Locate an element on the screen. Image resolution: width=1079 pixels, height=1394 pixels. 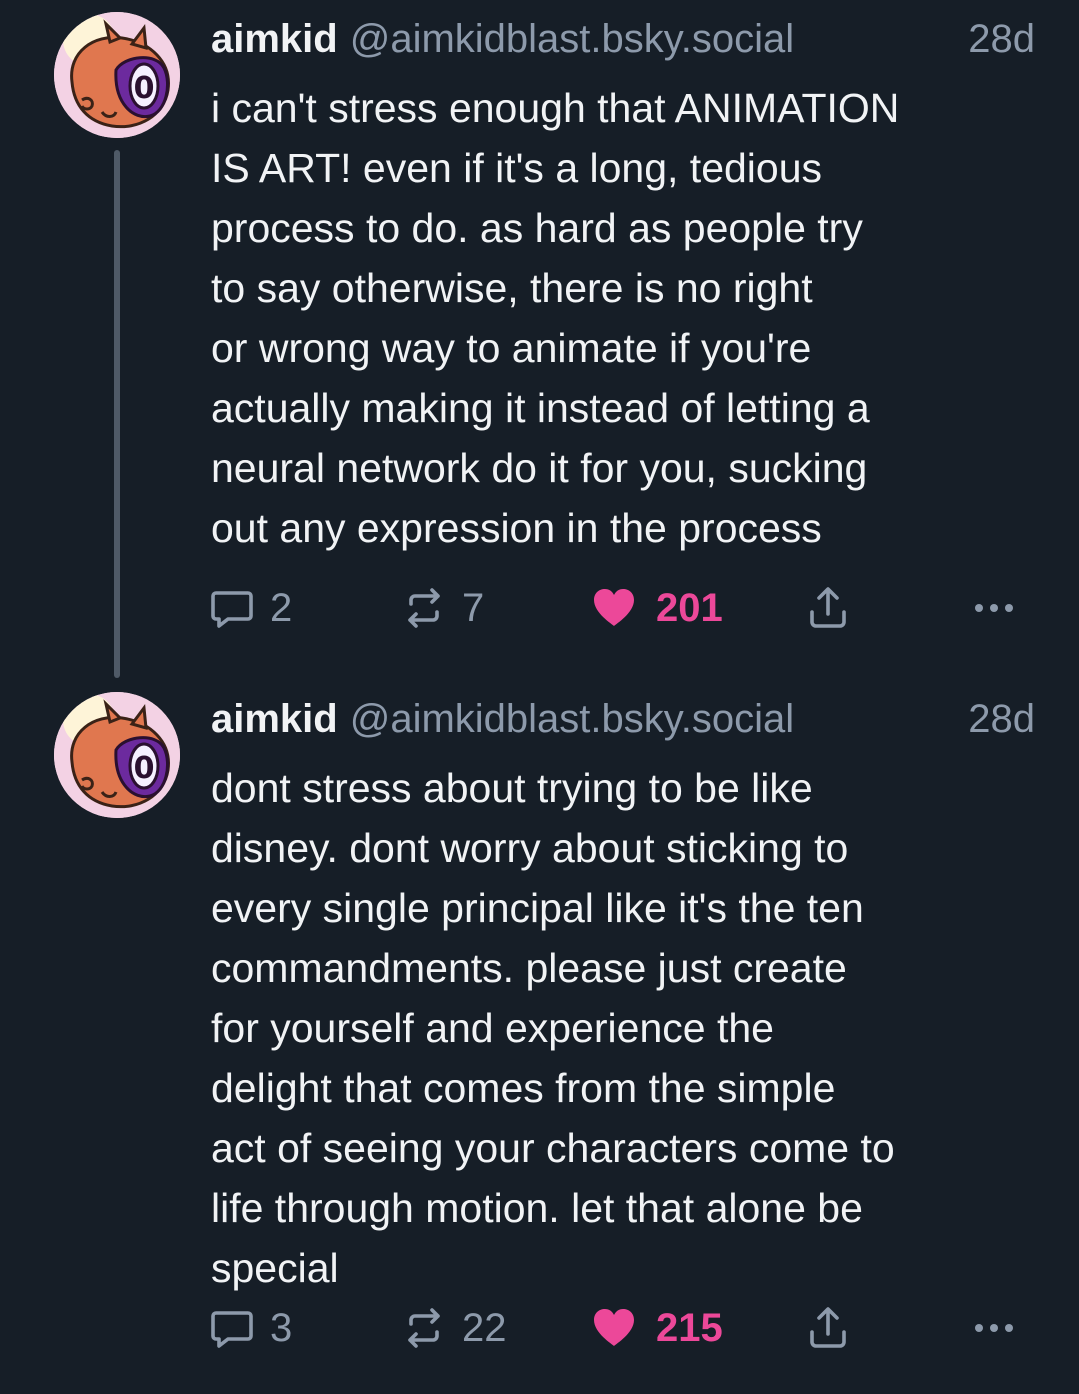
reply-button: 2 is located at coordinates (250, 608).